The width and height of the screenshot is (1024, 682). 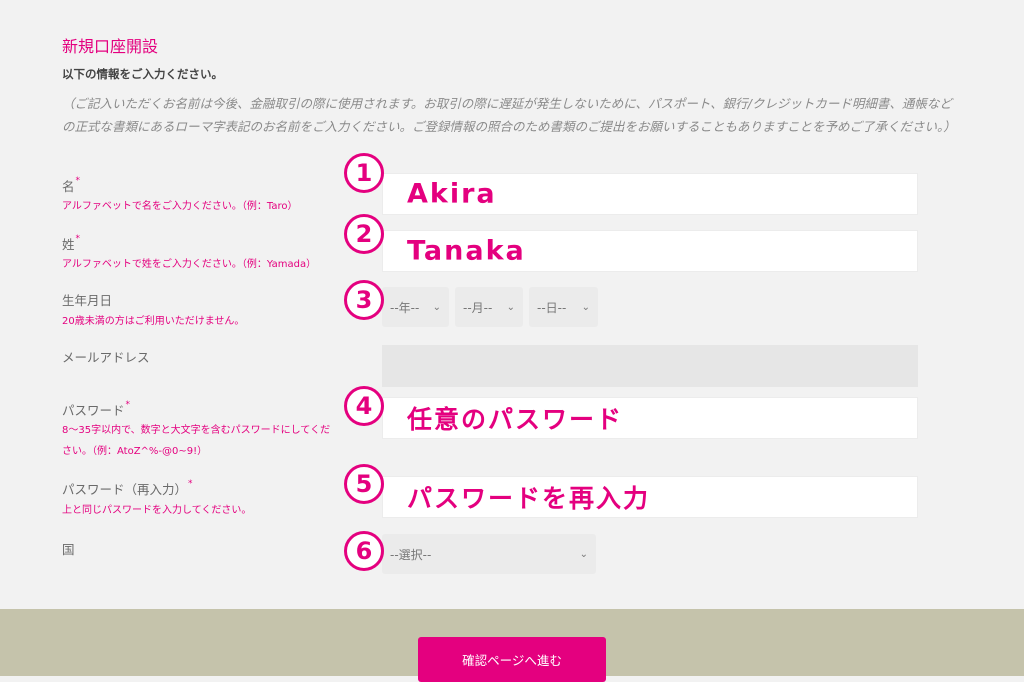 I want to click on step-5-badge: 5, so click(x=364, y=484).